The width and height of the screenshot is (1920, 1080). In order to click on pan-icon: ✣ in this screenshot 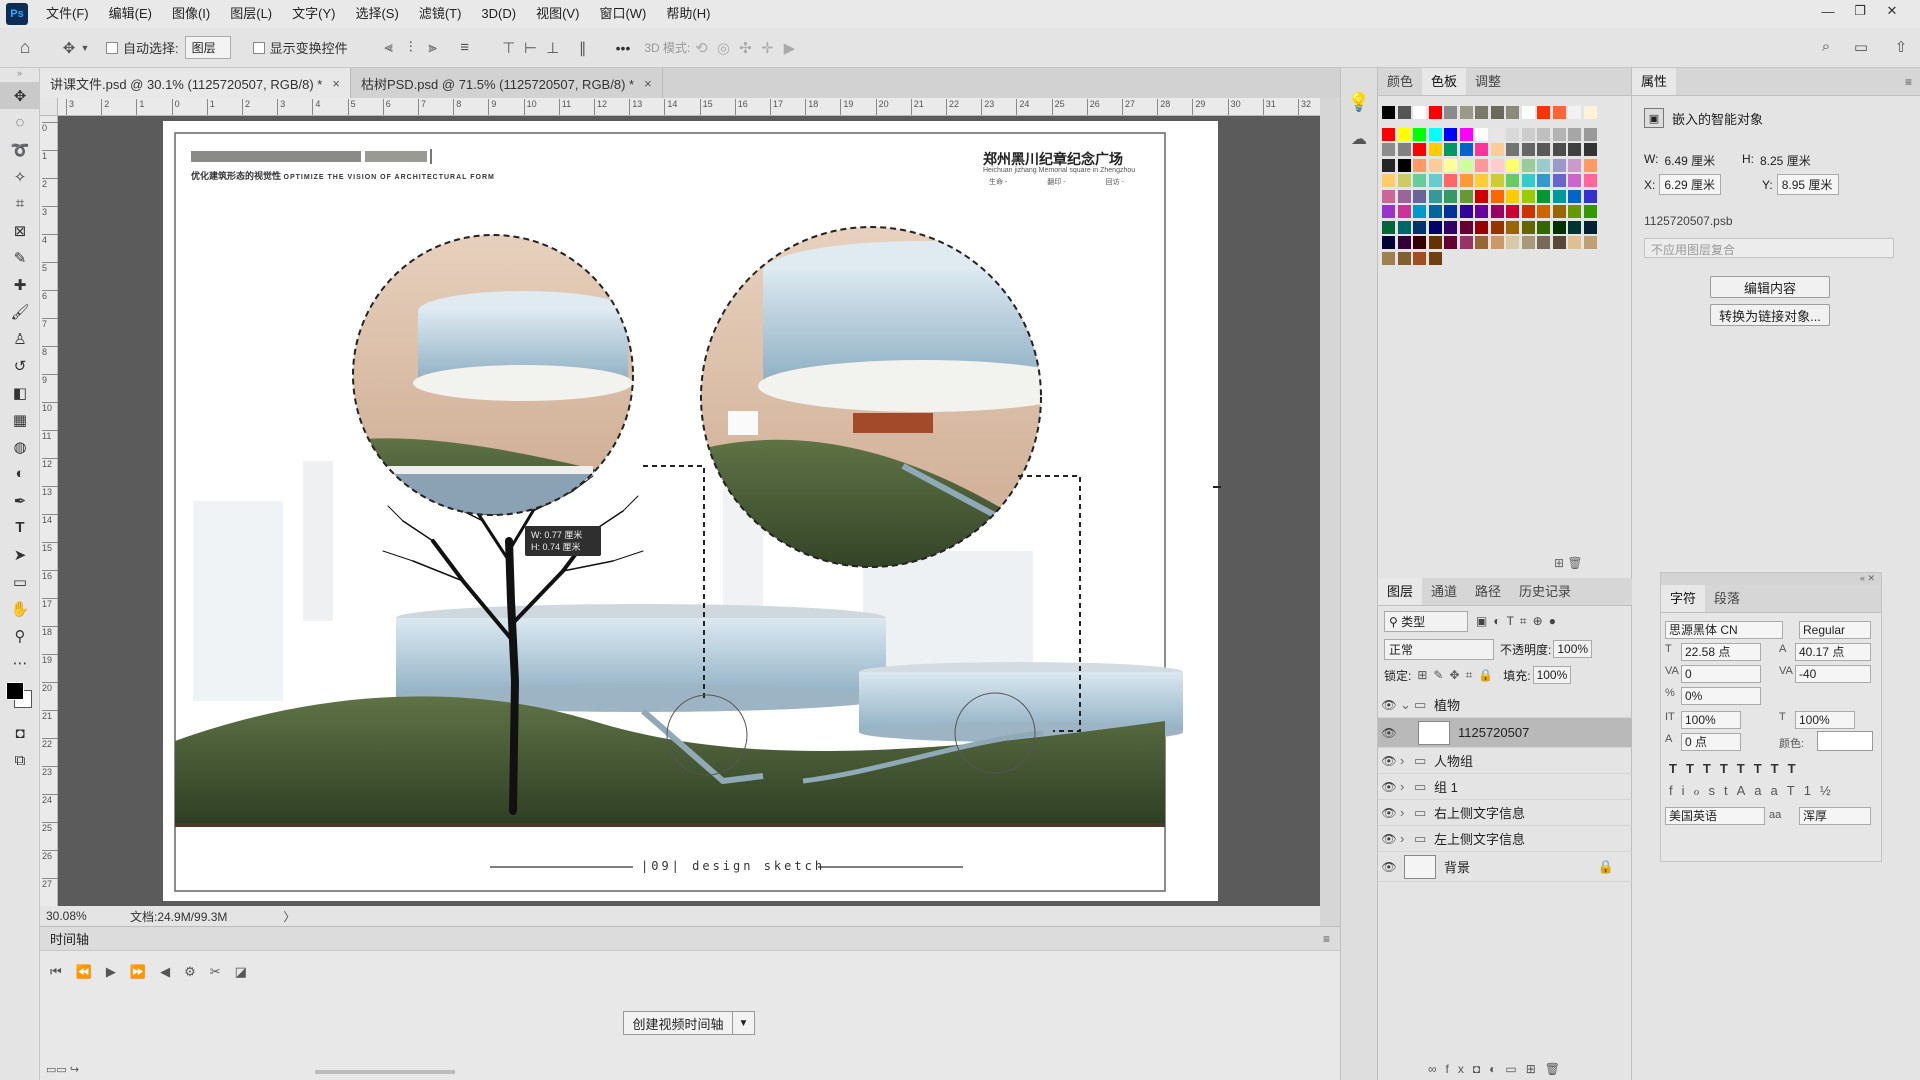, I will do `click(745, 48)`.